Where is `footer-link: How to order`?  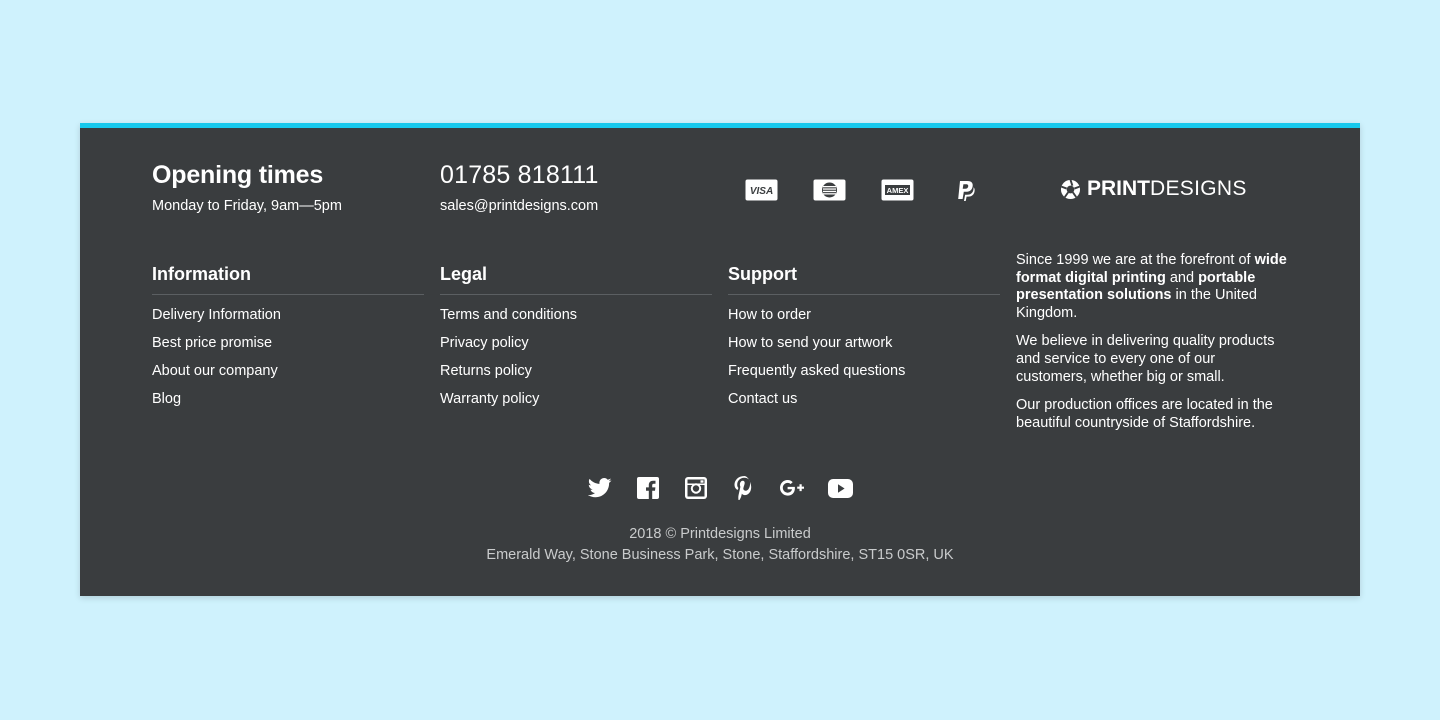 footer-link: How to order is located at coordinates (864, 319).